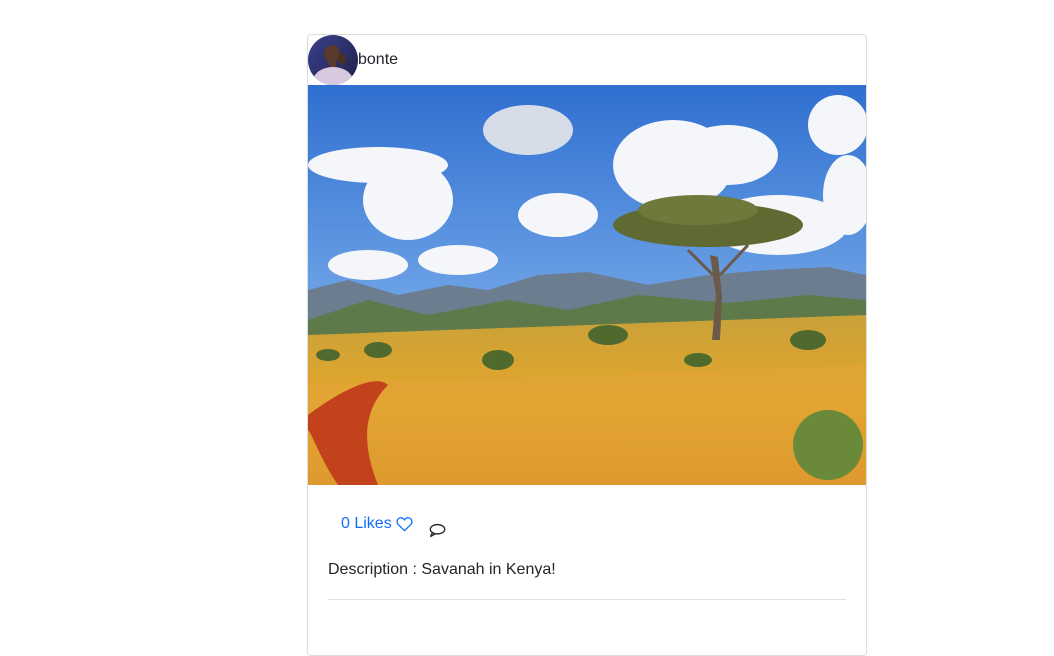 This screenshot has height=656, width=1054. I want to click on user-avatar, so click(333, 60).